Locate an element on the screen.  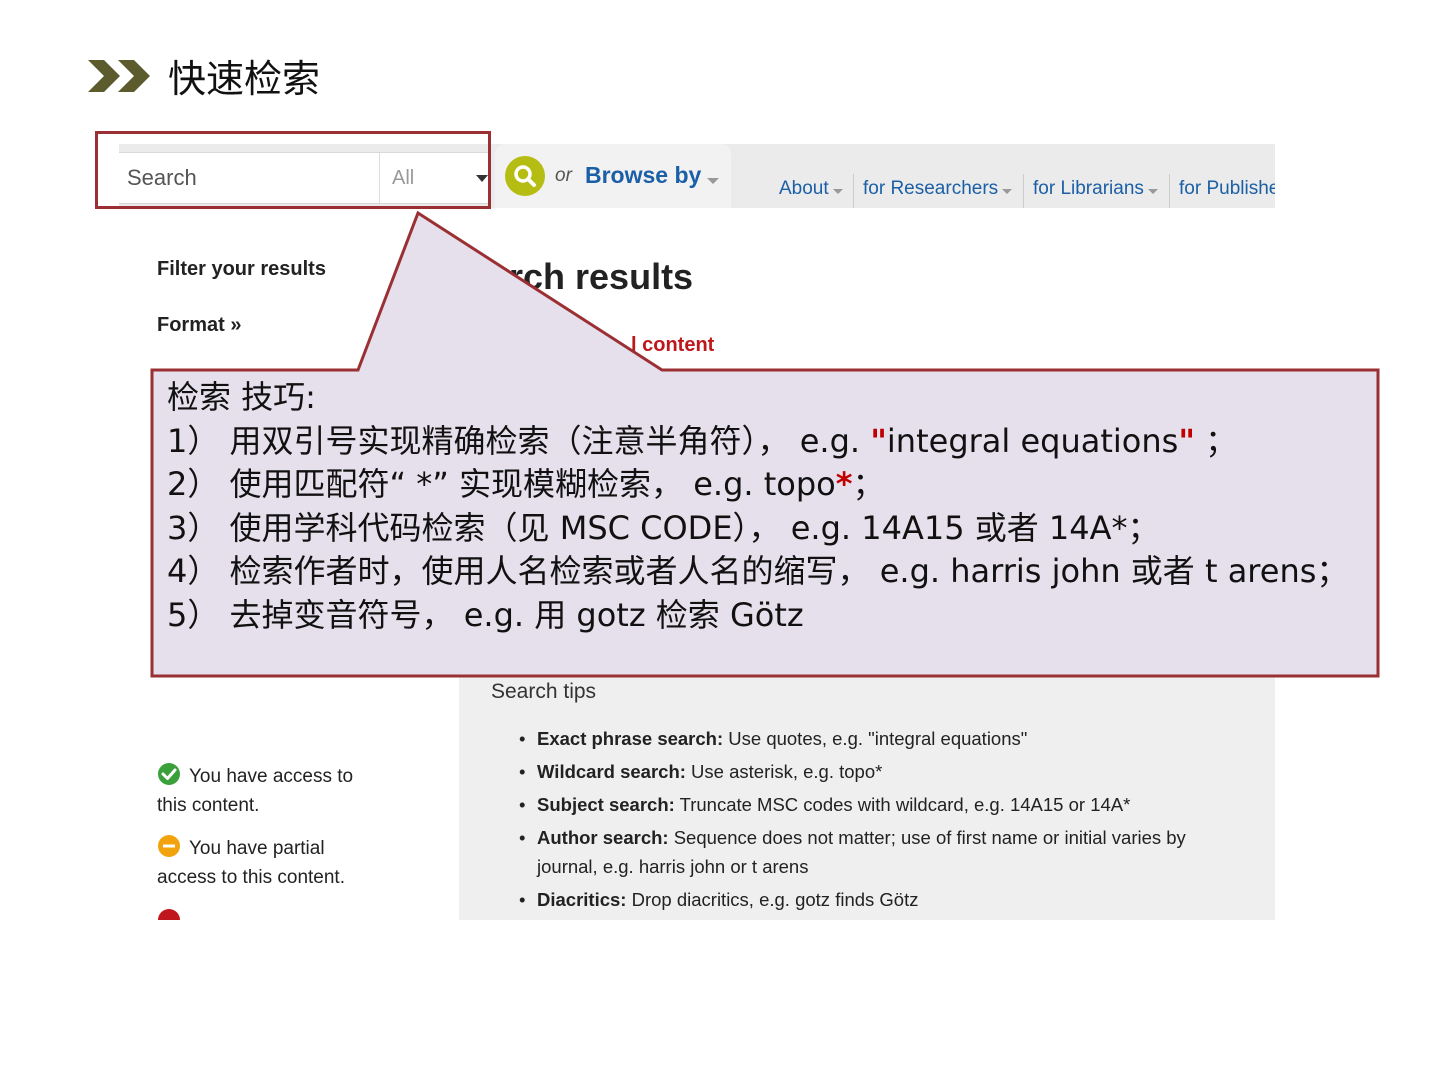
callout-line-1-suffix: ； is located at coordinates (1216, 440).